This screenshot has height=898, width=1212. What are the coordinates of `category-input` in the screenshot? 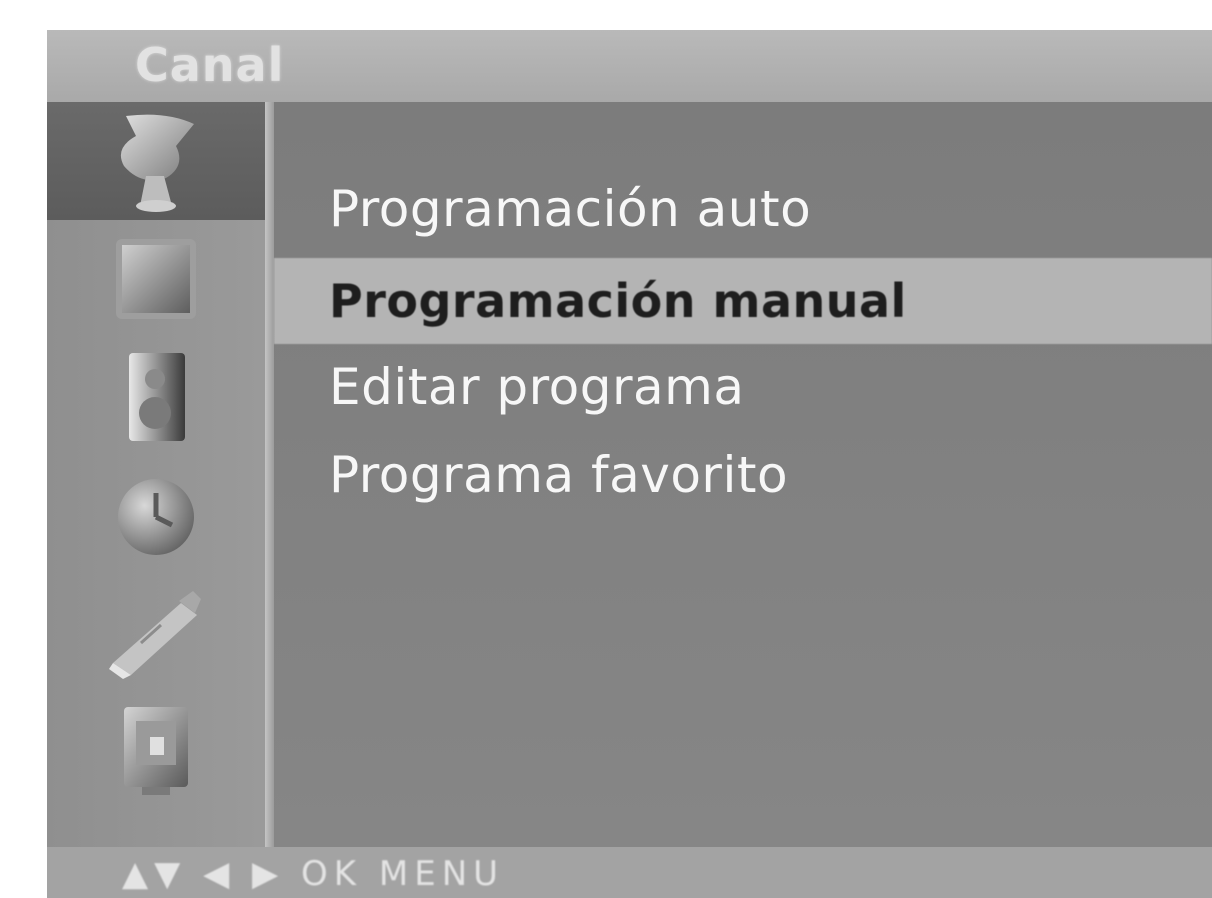 It's located at (156, 751).